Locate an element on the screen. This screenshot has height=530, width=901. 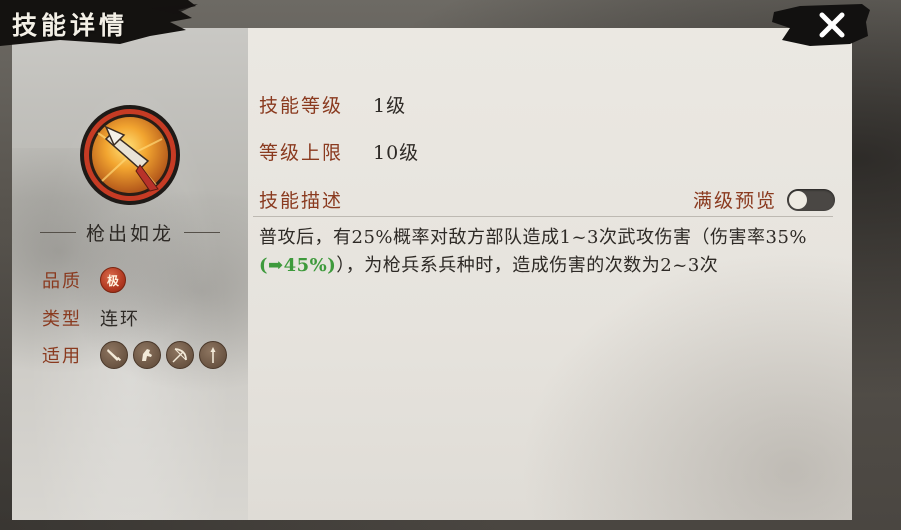
description-bonus-value: (➡45%) is located at coordinates (298, 265).